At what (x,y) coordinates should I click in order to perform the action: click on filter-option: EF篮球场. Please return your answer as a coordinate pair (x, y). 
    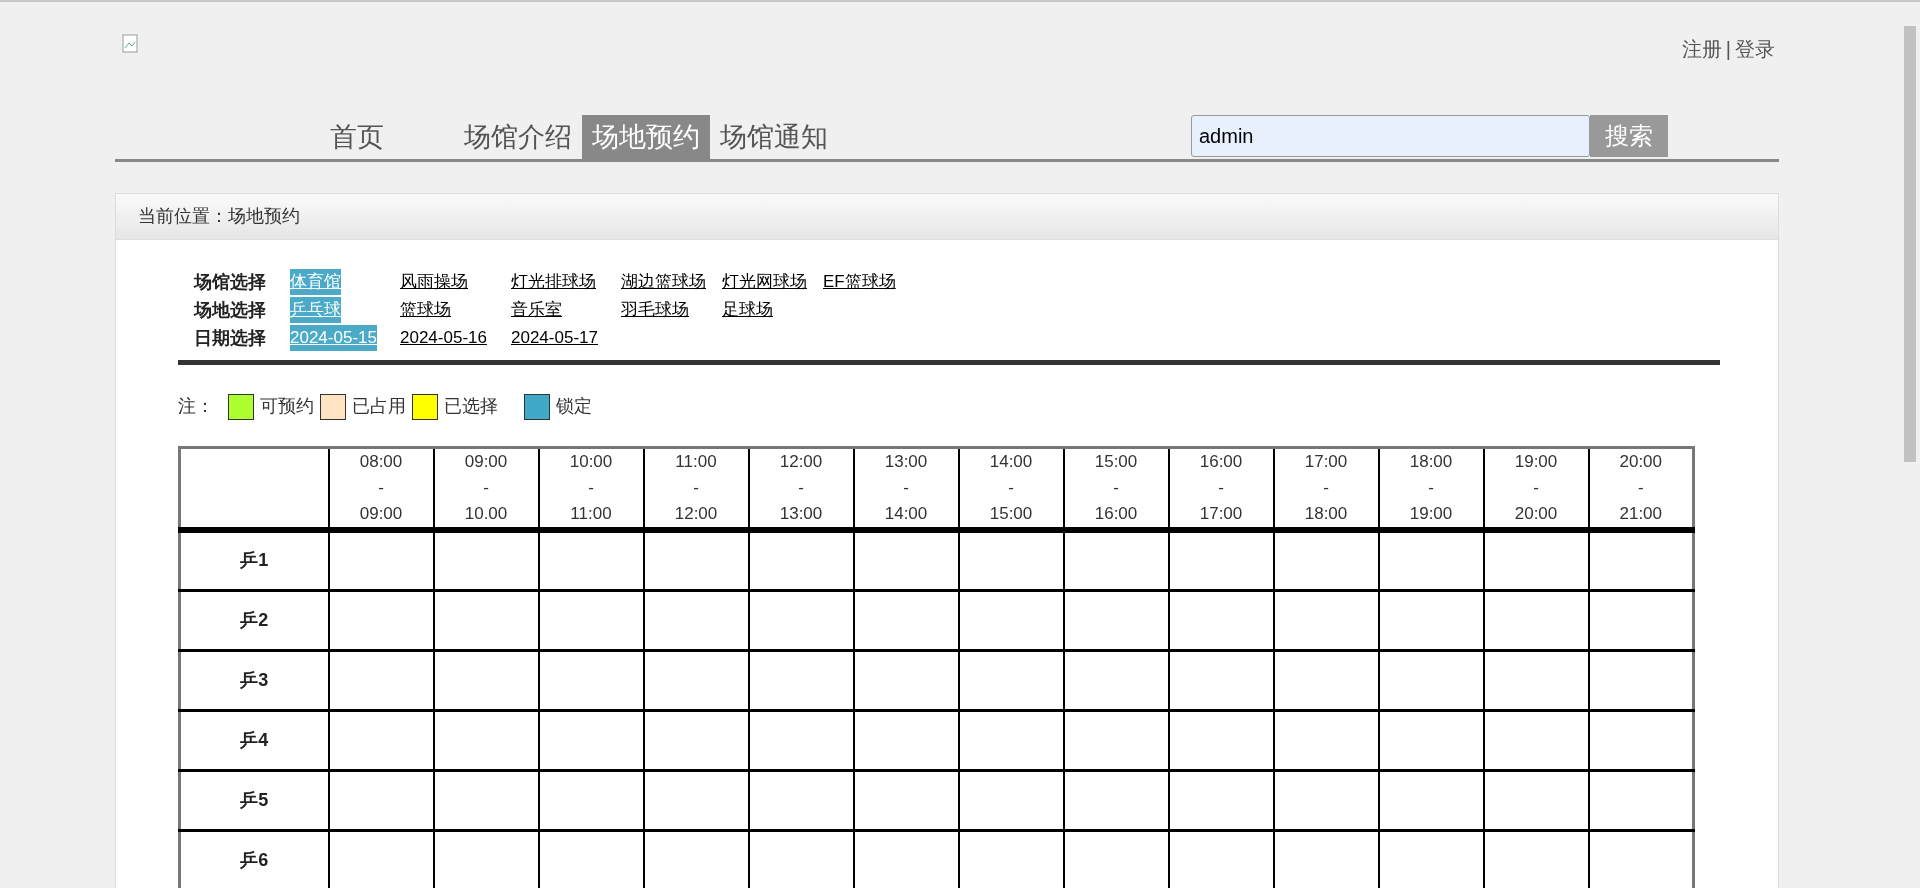
    Looking at the image, I should click on (859, 282).